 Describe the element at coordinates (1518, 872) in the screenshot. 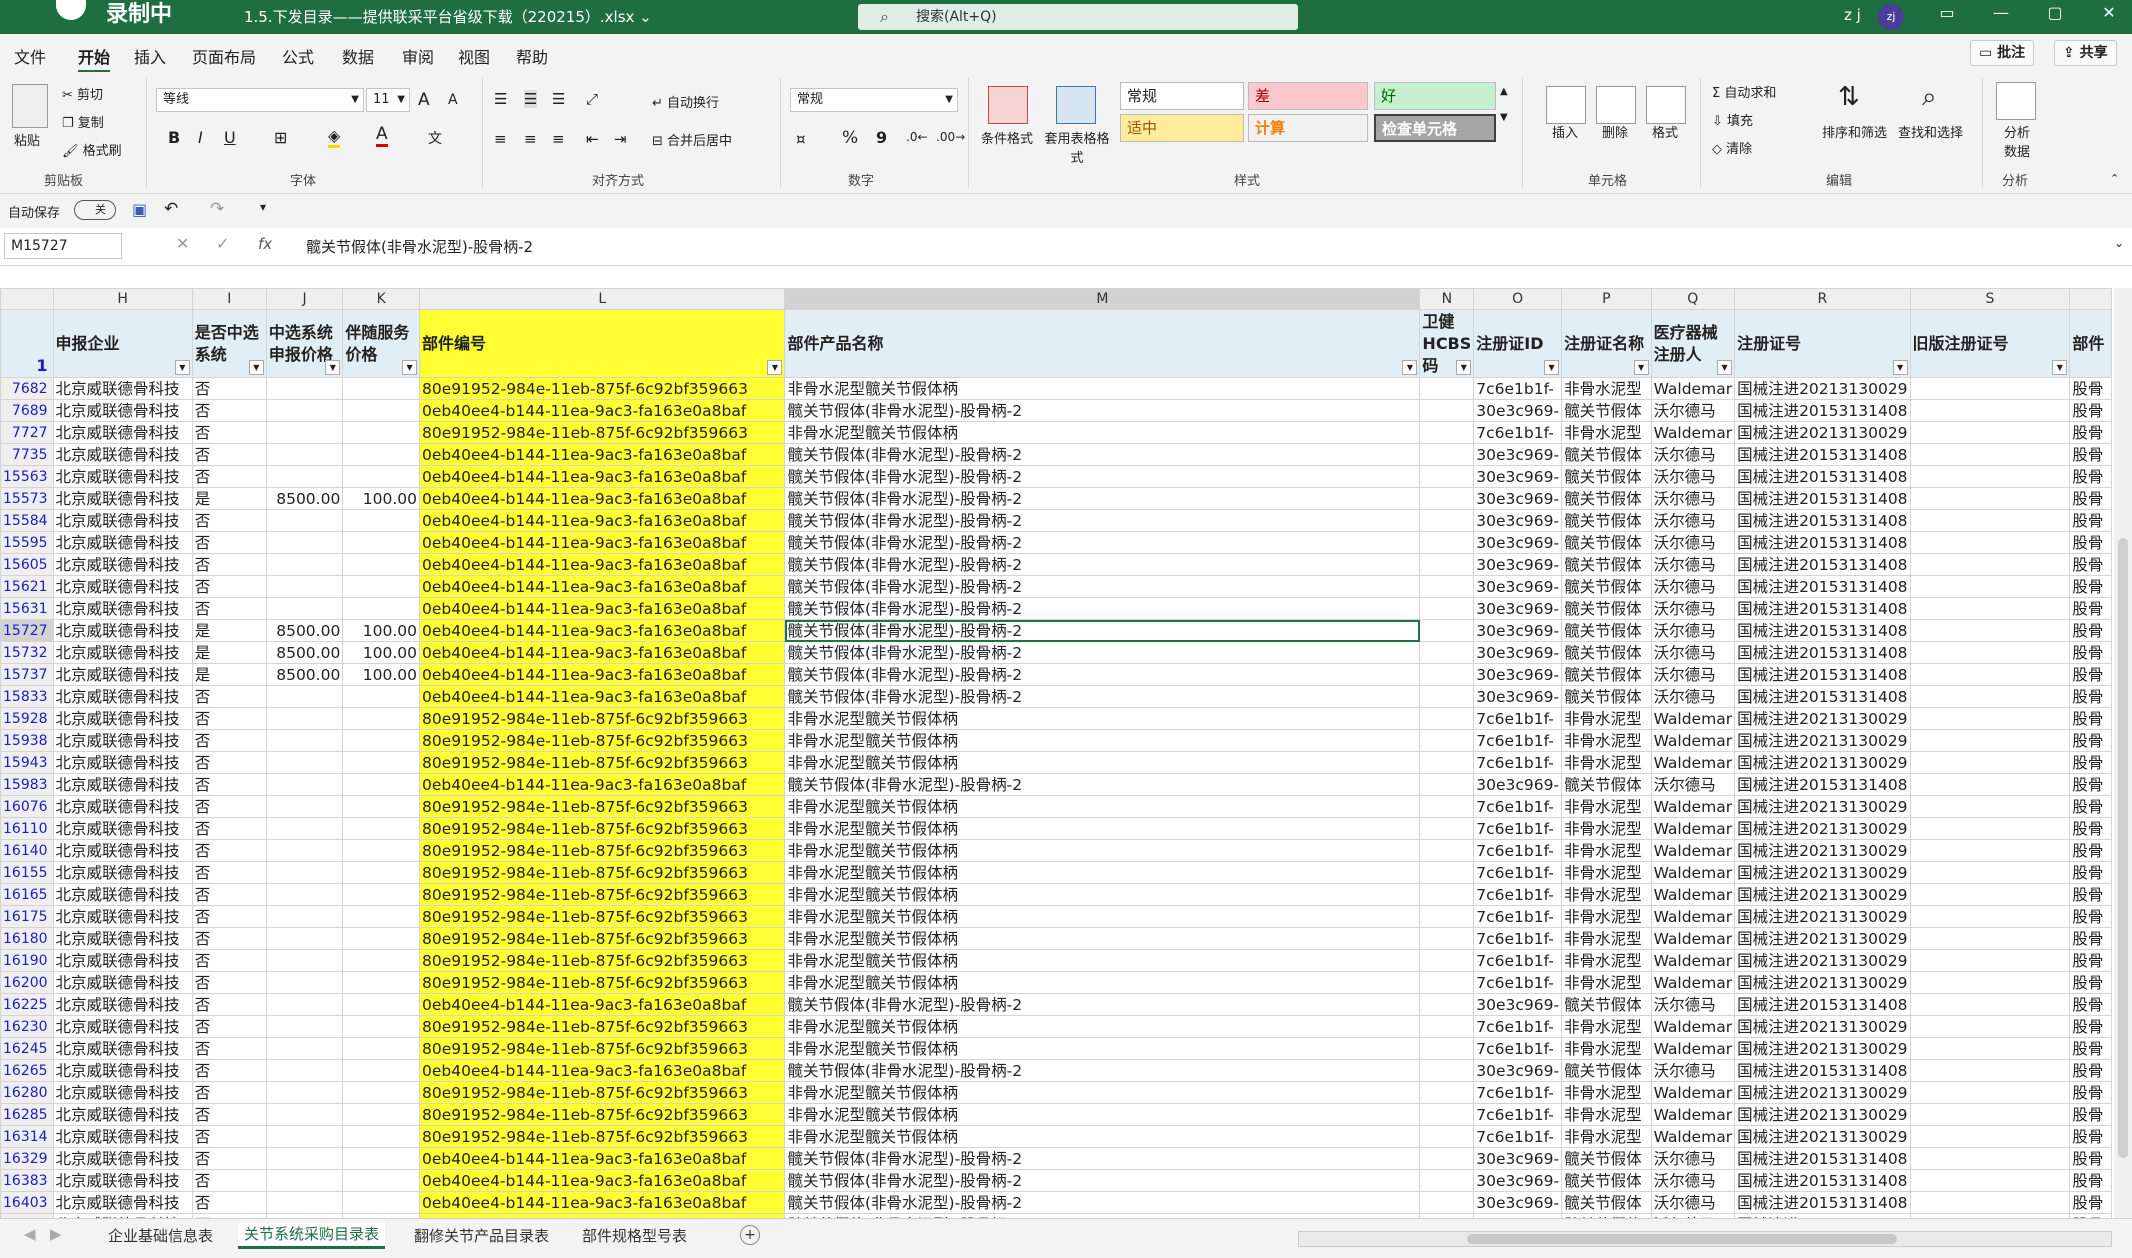

I see `reg-id-cell: 7c6e1b1f-` at that location.